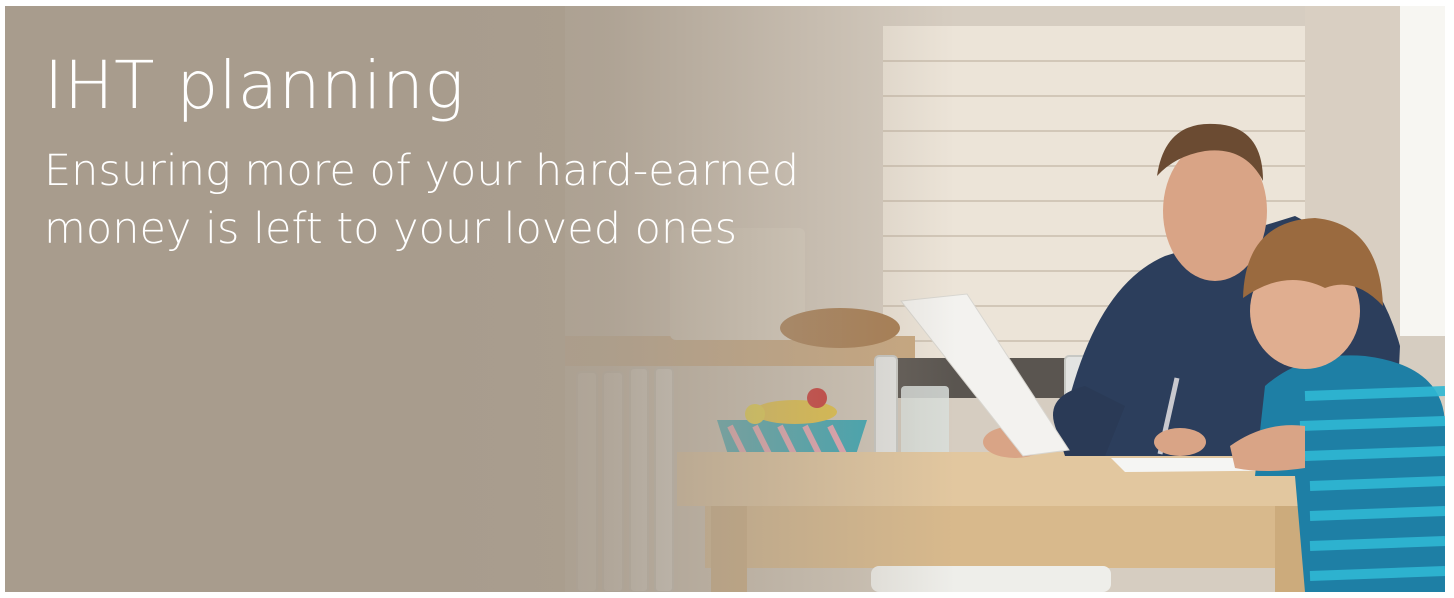 The image size is (1454, 598). I want to click on hero-title: IHT planning, so click(254, 85).